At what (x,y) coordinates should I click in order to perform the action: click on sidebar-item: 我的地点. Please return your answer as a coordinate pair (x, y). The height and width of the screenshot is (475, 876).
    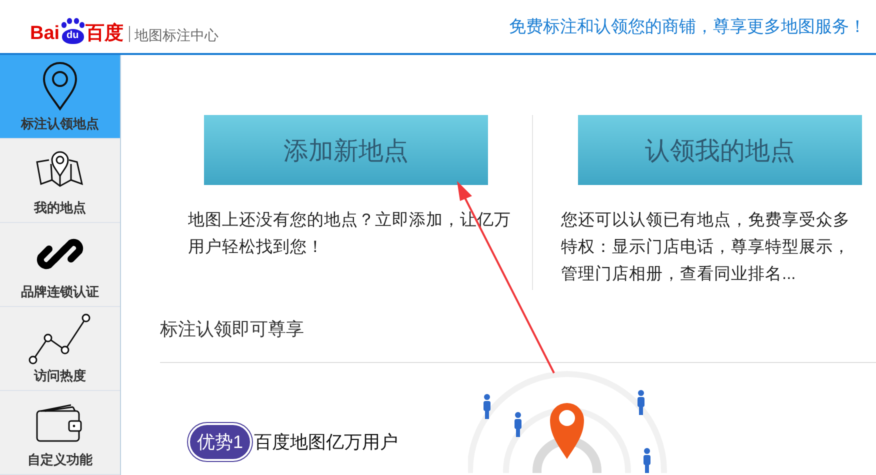
    Looking at the image, I should click on (60, 181).